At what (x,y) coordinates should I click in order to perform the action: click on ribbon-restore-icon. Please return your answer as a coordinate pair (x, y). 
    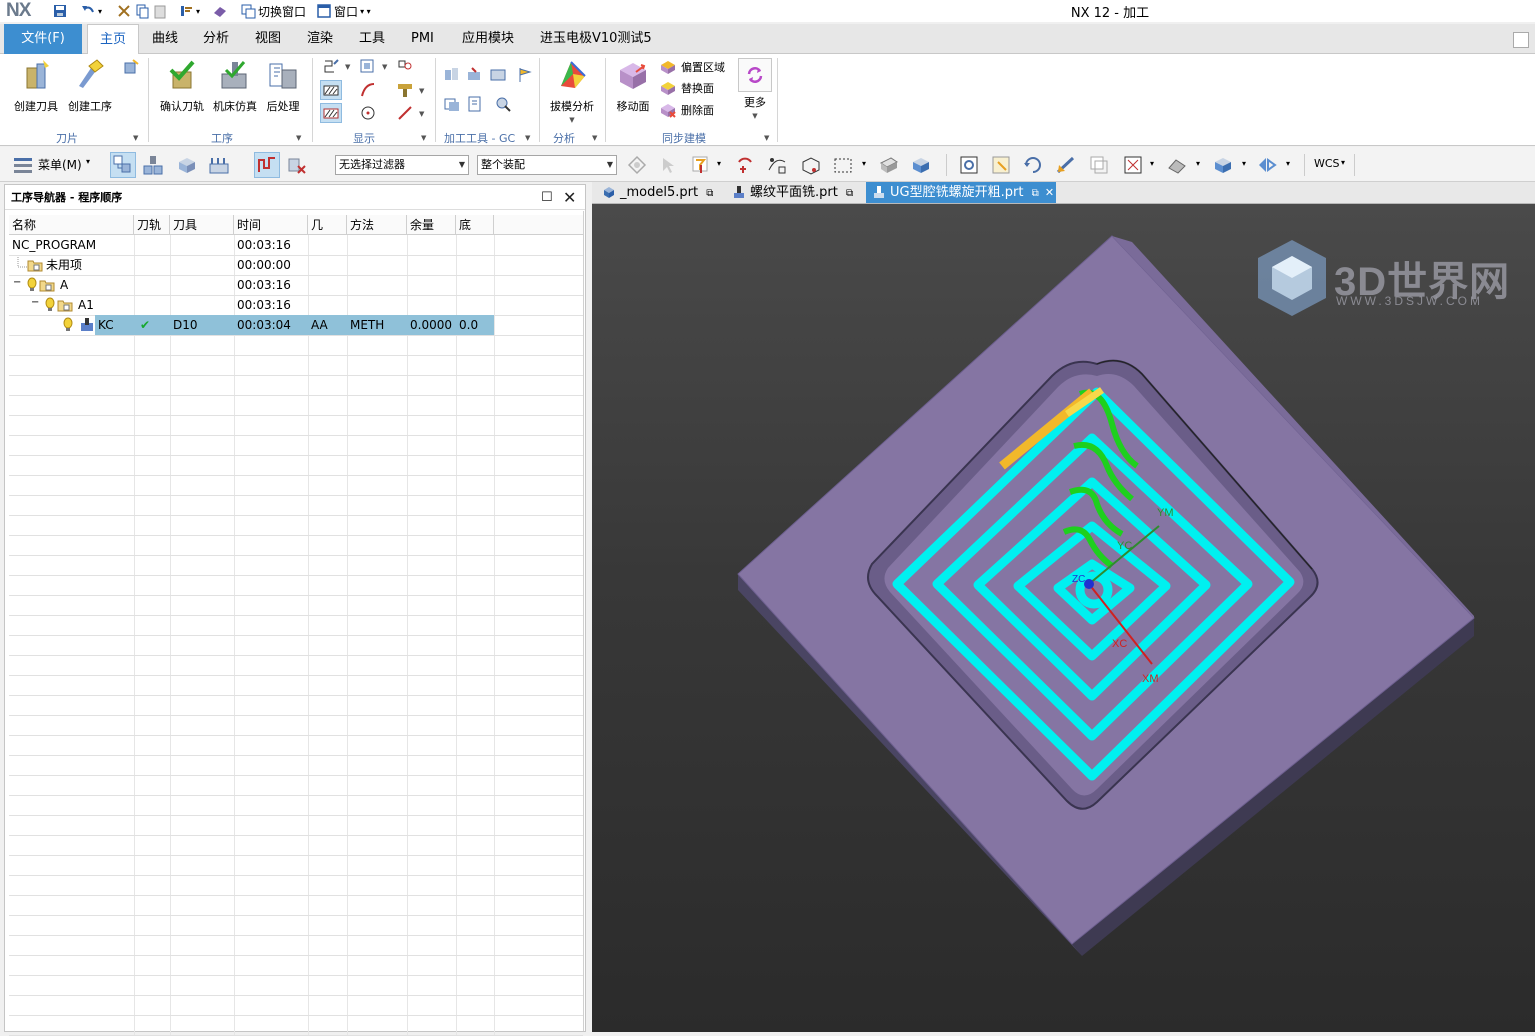
    Looking at the image, I should click on (1521, 40).